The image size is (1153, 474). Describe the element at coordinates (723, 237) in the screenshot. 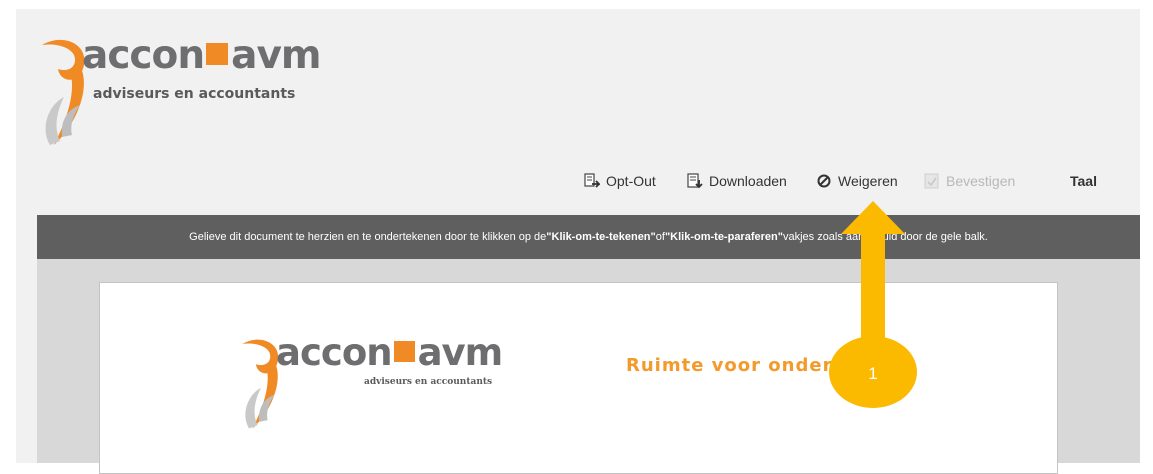

I see `initial-term: "Klik-om-te-paraferen"` at that location.